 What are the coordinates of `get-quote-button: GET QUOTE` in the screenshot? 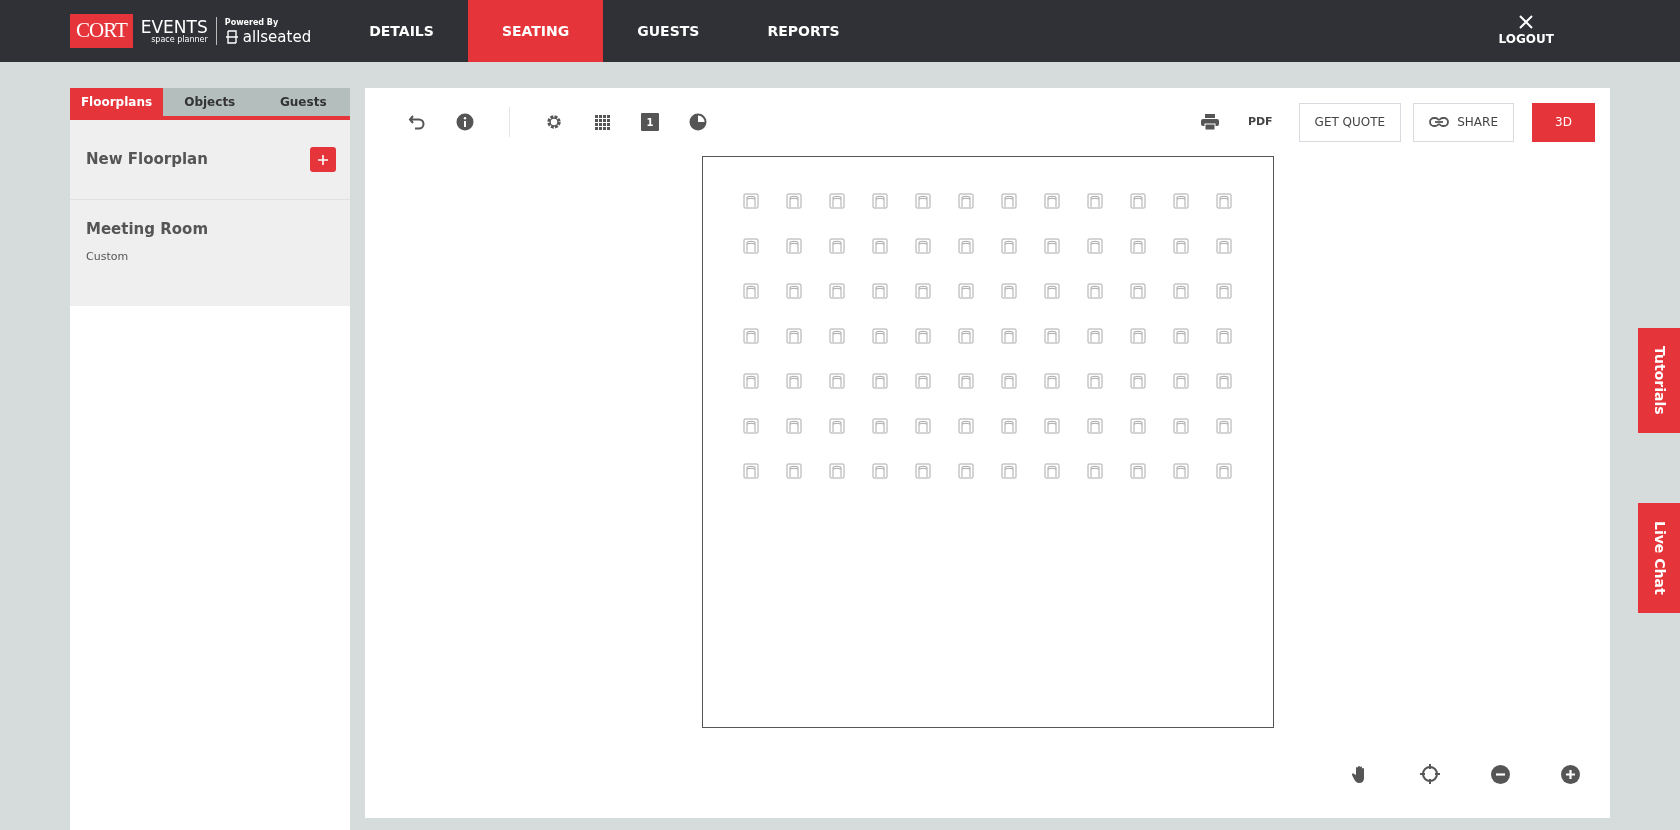 It's located at (1350, 122).